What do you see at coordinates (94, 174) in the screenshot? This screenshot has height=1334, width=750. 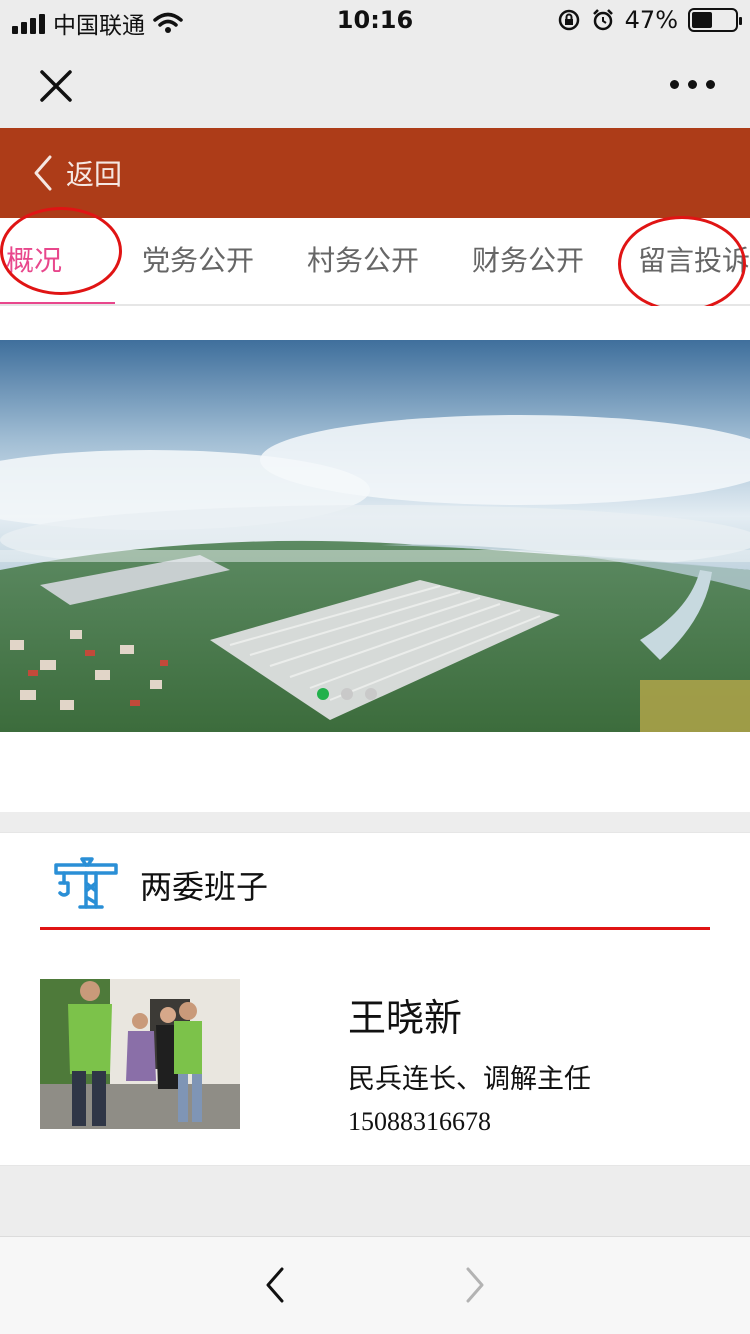 I see `back-label: 返回` at bounding box center [94, 174].